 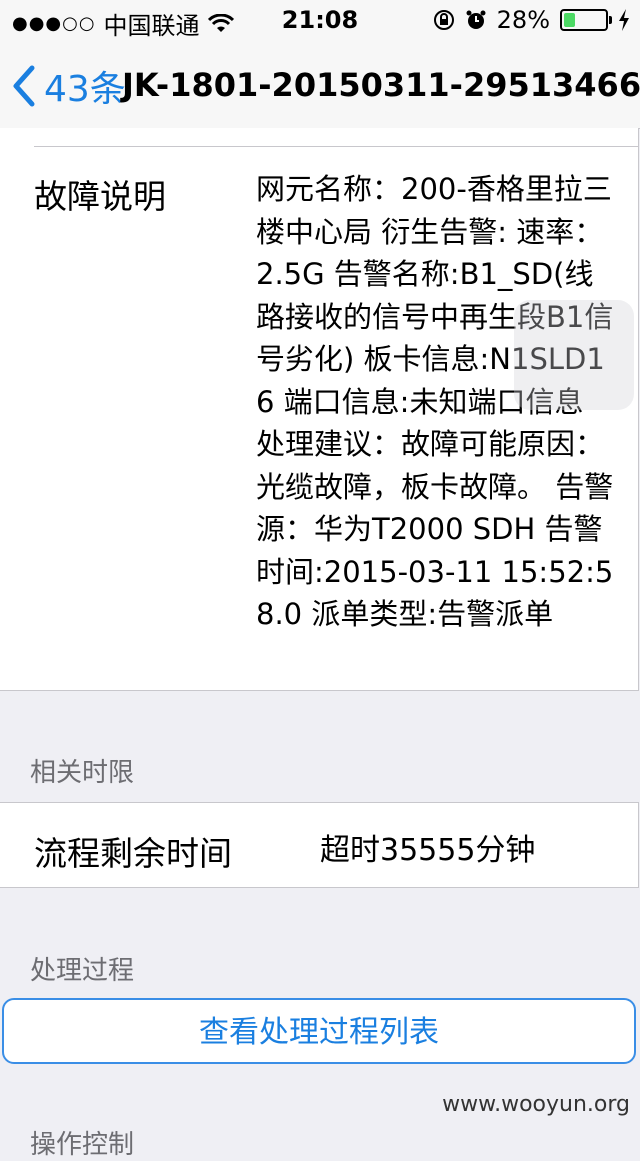 I want to click on charging-bolt-icon, so click(x=624, y=20).